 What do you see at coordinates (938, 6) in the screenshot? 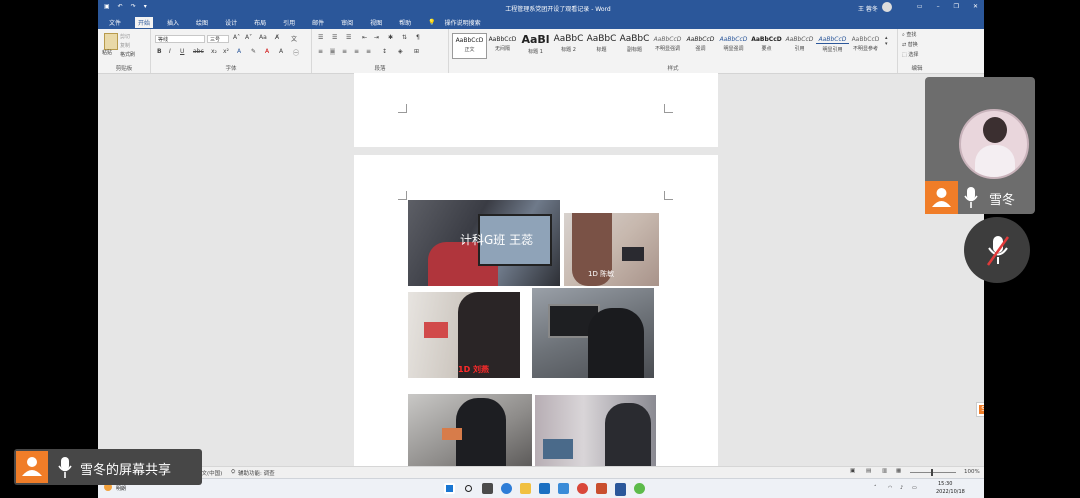
I see `minimize-icon: –` at bounding box center [938, 6].